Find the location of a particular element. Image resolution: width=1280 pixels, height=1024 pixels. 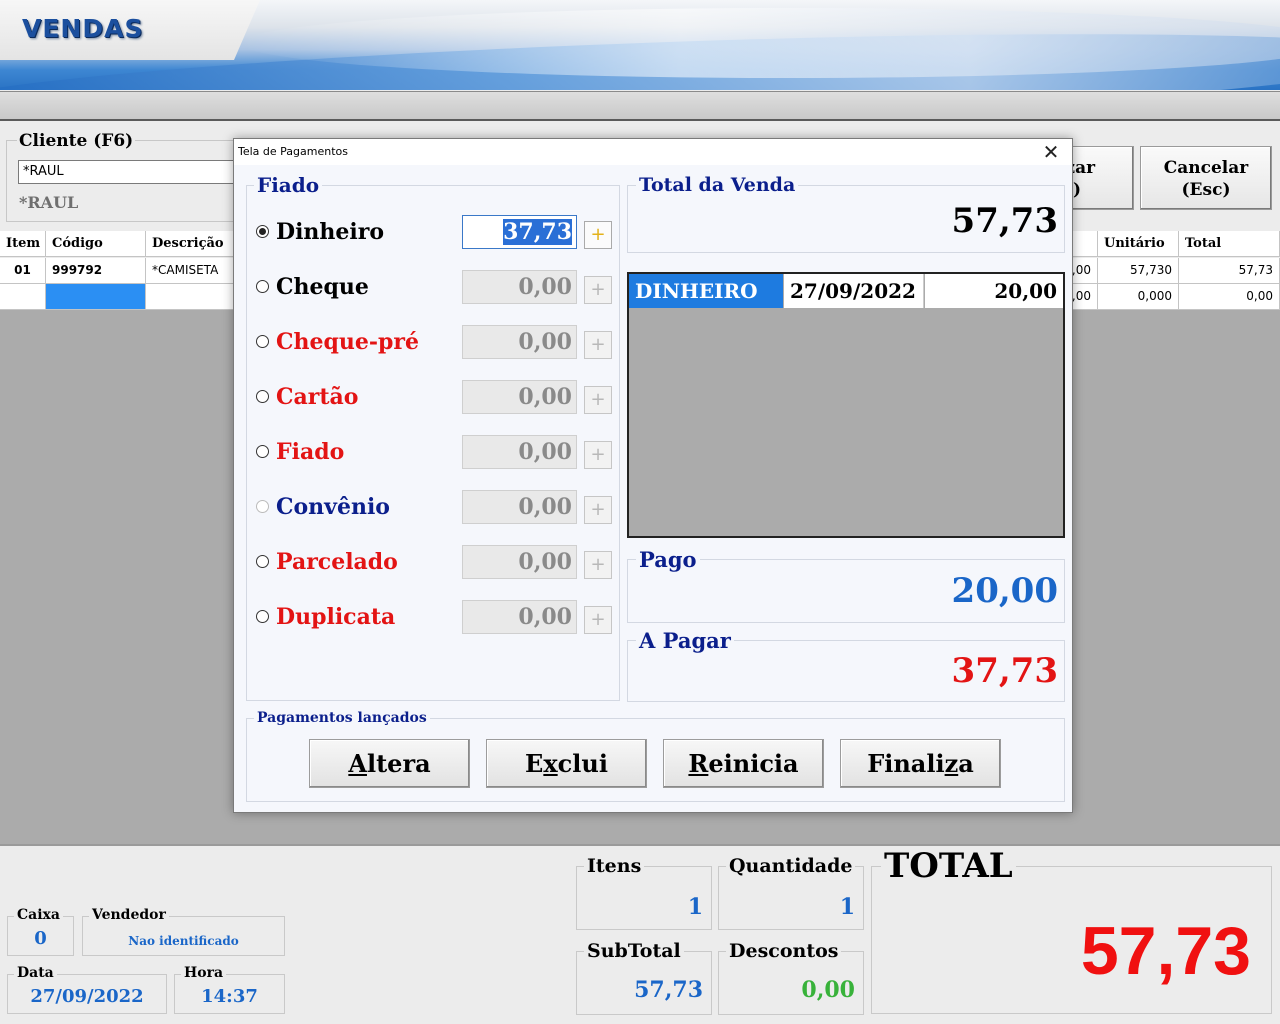

payment-method-label: Fiado is located at coordinates (310, 452).